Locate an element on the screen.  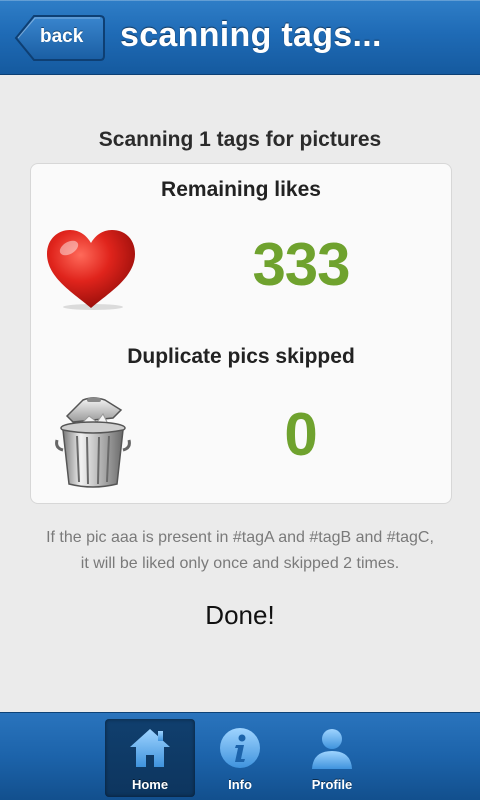
profile-icon is located at coordinates (332, 749).